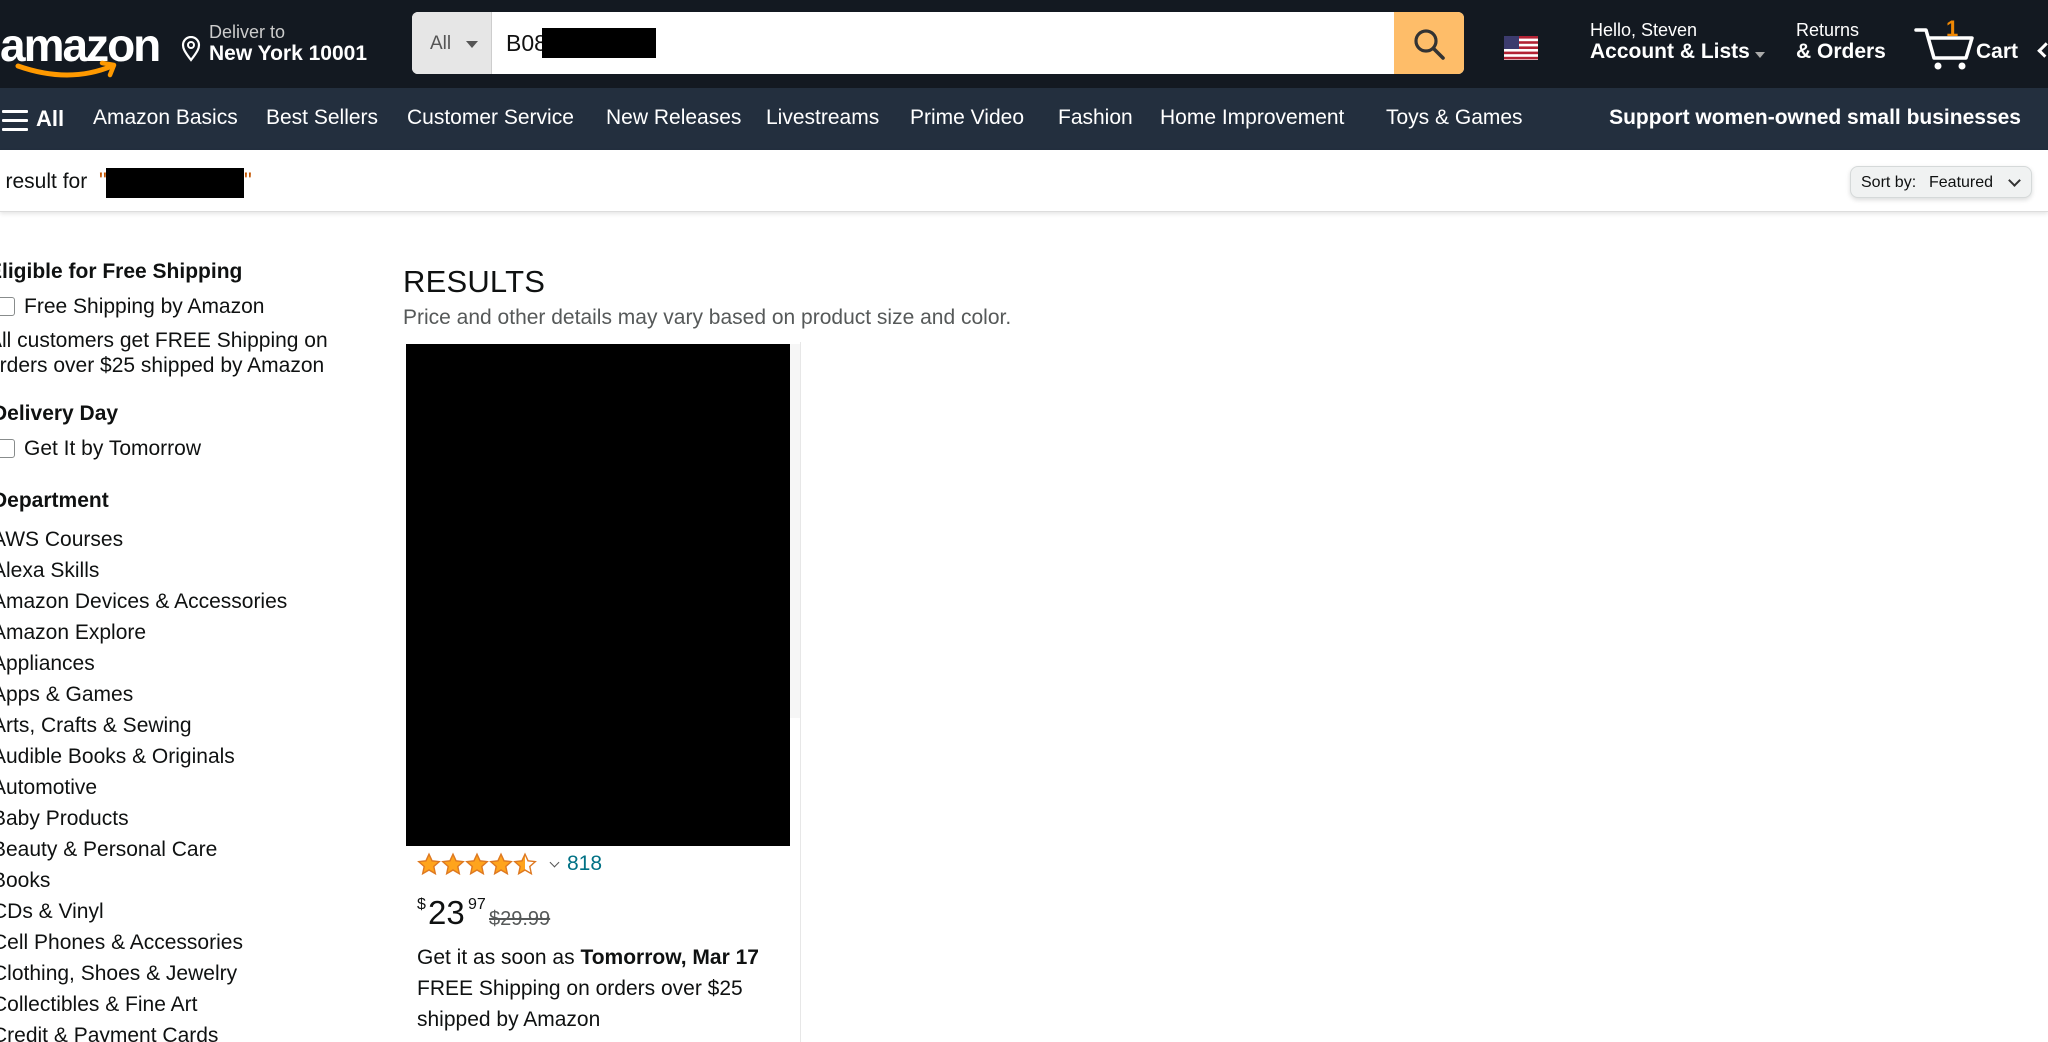 This screenshot has width=2048, height=1042. Describe the element at coordinates (822, 118) in the screenshot. I see `nav-item-livestreams: Livestreams` at that location.